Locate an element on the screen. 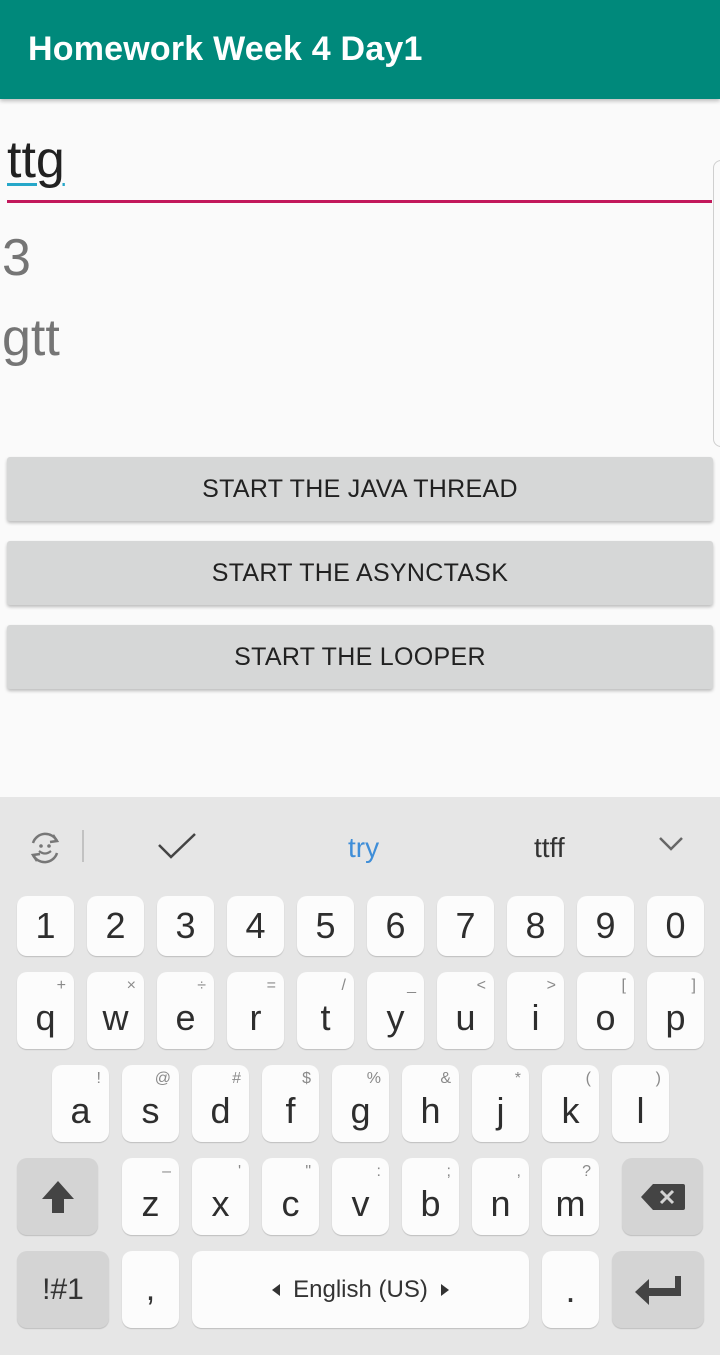 This screenshot has width=720, height=1355. key-g-alt-label: % is located at coordinates (373, 1078).